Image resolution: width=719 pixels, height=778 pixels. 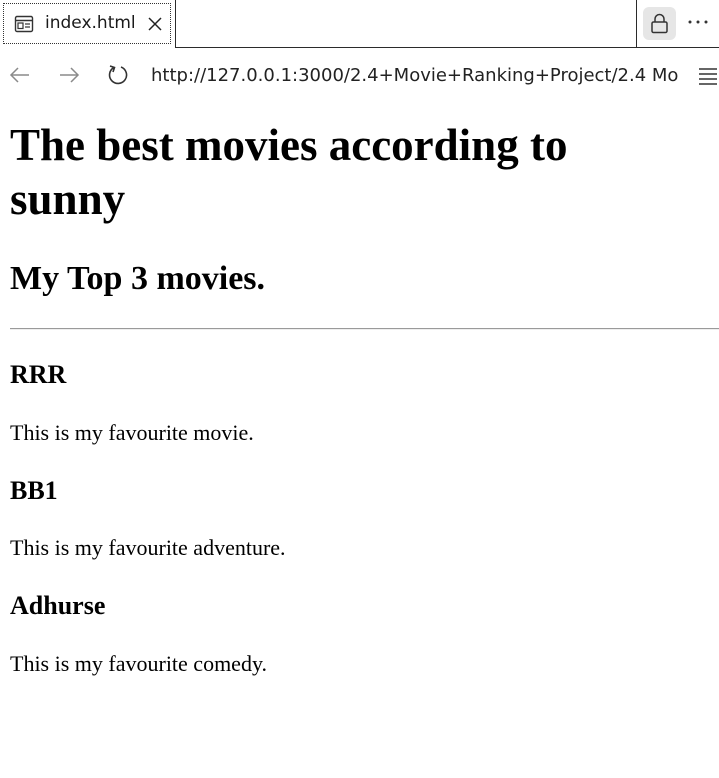 I want to click on movie-description: This is my favourite movie., so click(x=132, y=432).